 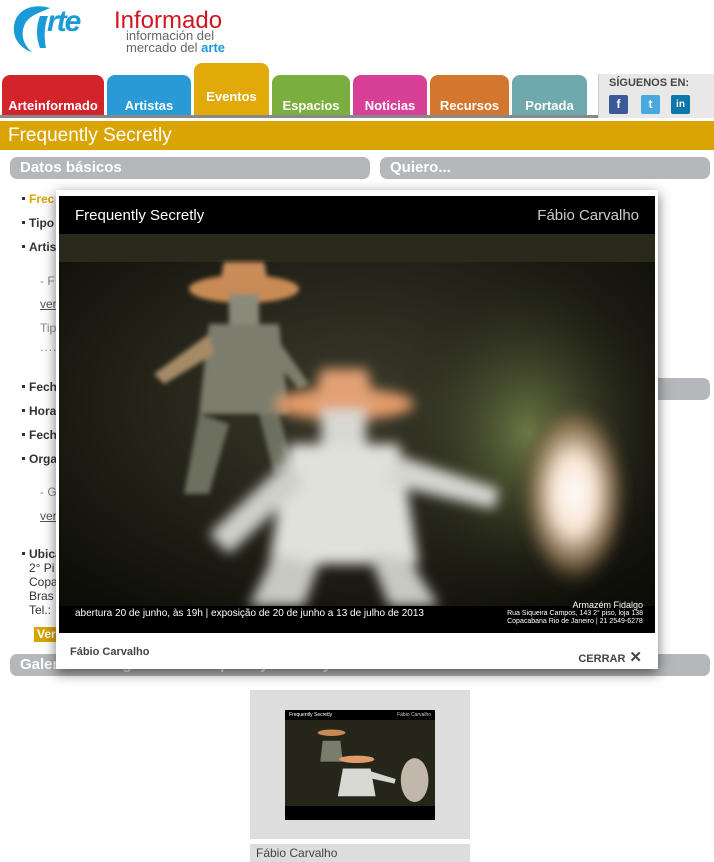 What do you see at coordinates (48, 492) in the screenshot?
I see `organizer-item: - G` at bounding box center [48, 492].